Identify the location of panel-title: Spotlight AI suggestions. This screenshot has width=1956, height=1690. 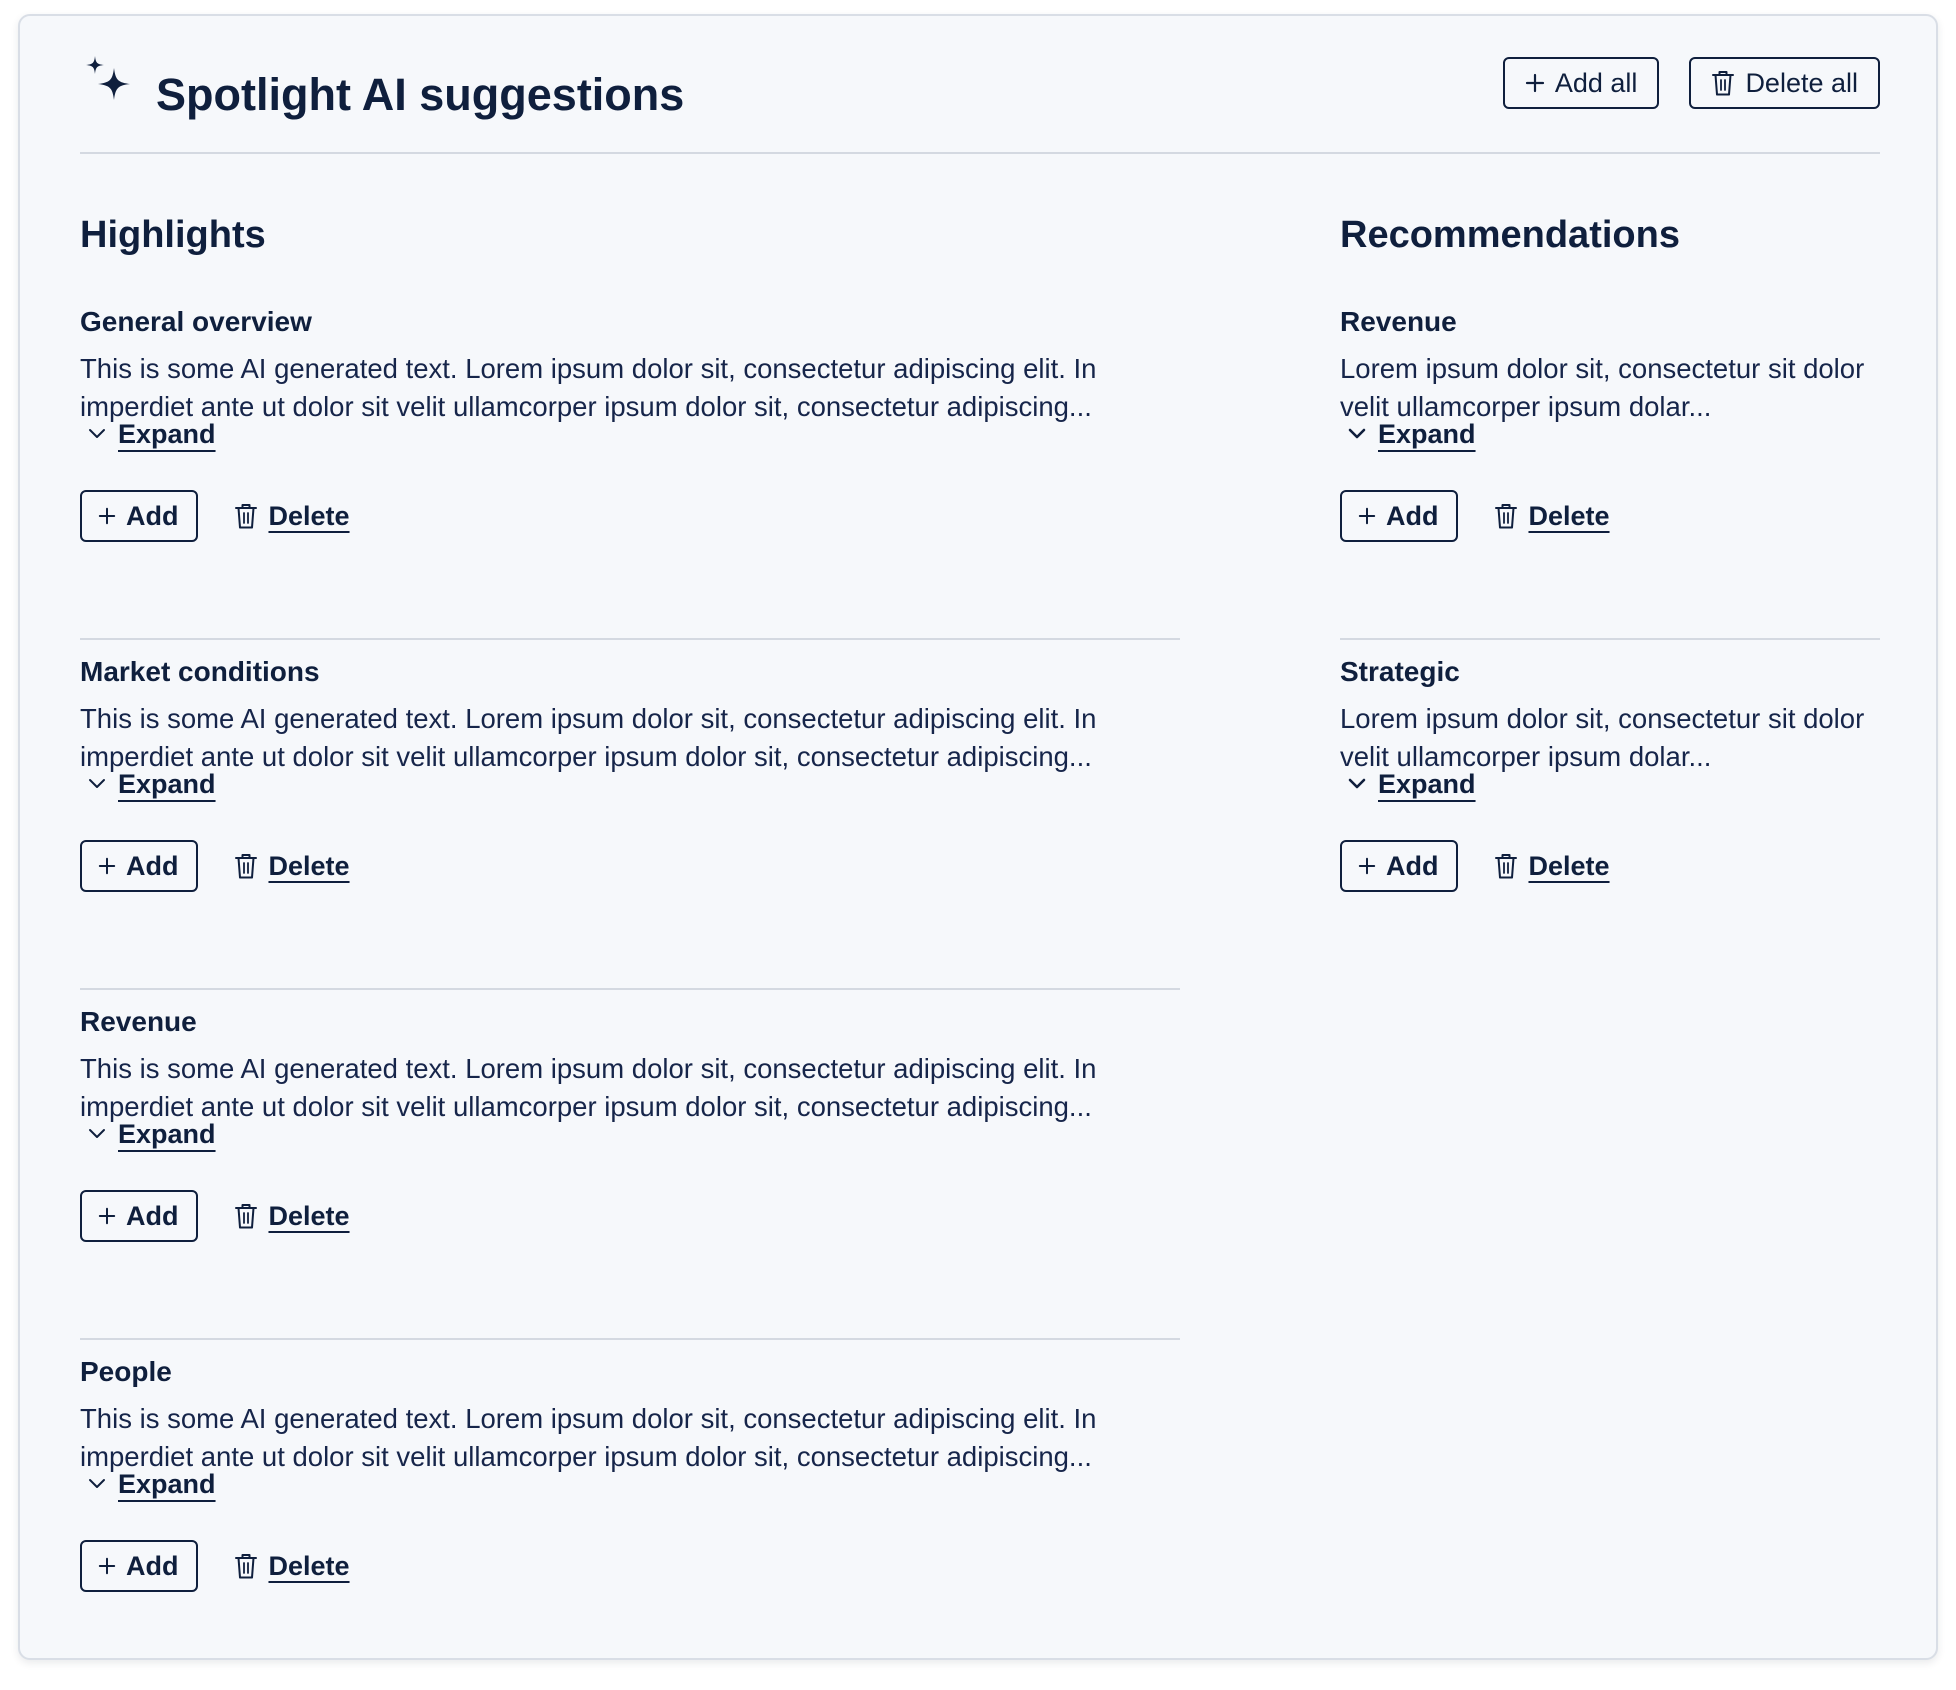
(420, 94).